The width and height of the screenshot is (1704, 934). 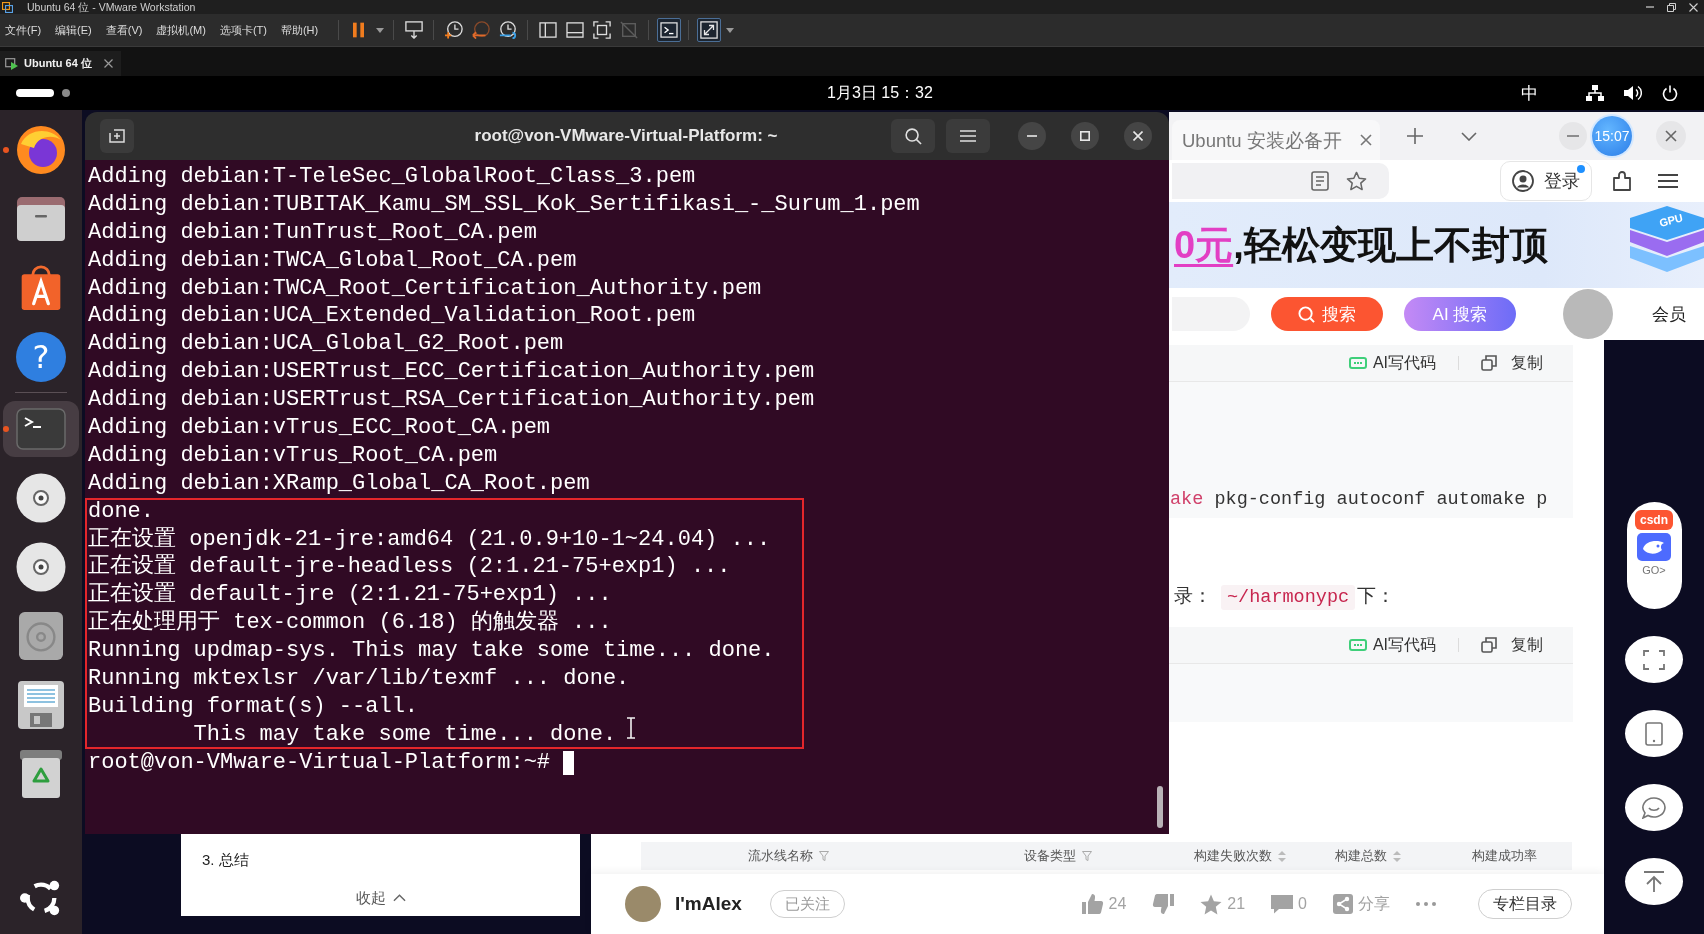 I want to click on browser-tab: Ubuntu 安装必备开, so click(x=1276, y=140).